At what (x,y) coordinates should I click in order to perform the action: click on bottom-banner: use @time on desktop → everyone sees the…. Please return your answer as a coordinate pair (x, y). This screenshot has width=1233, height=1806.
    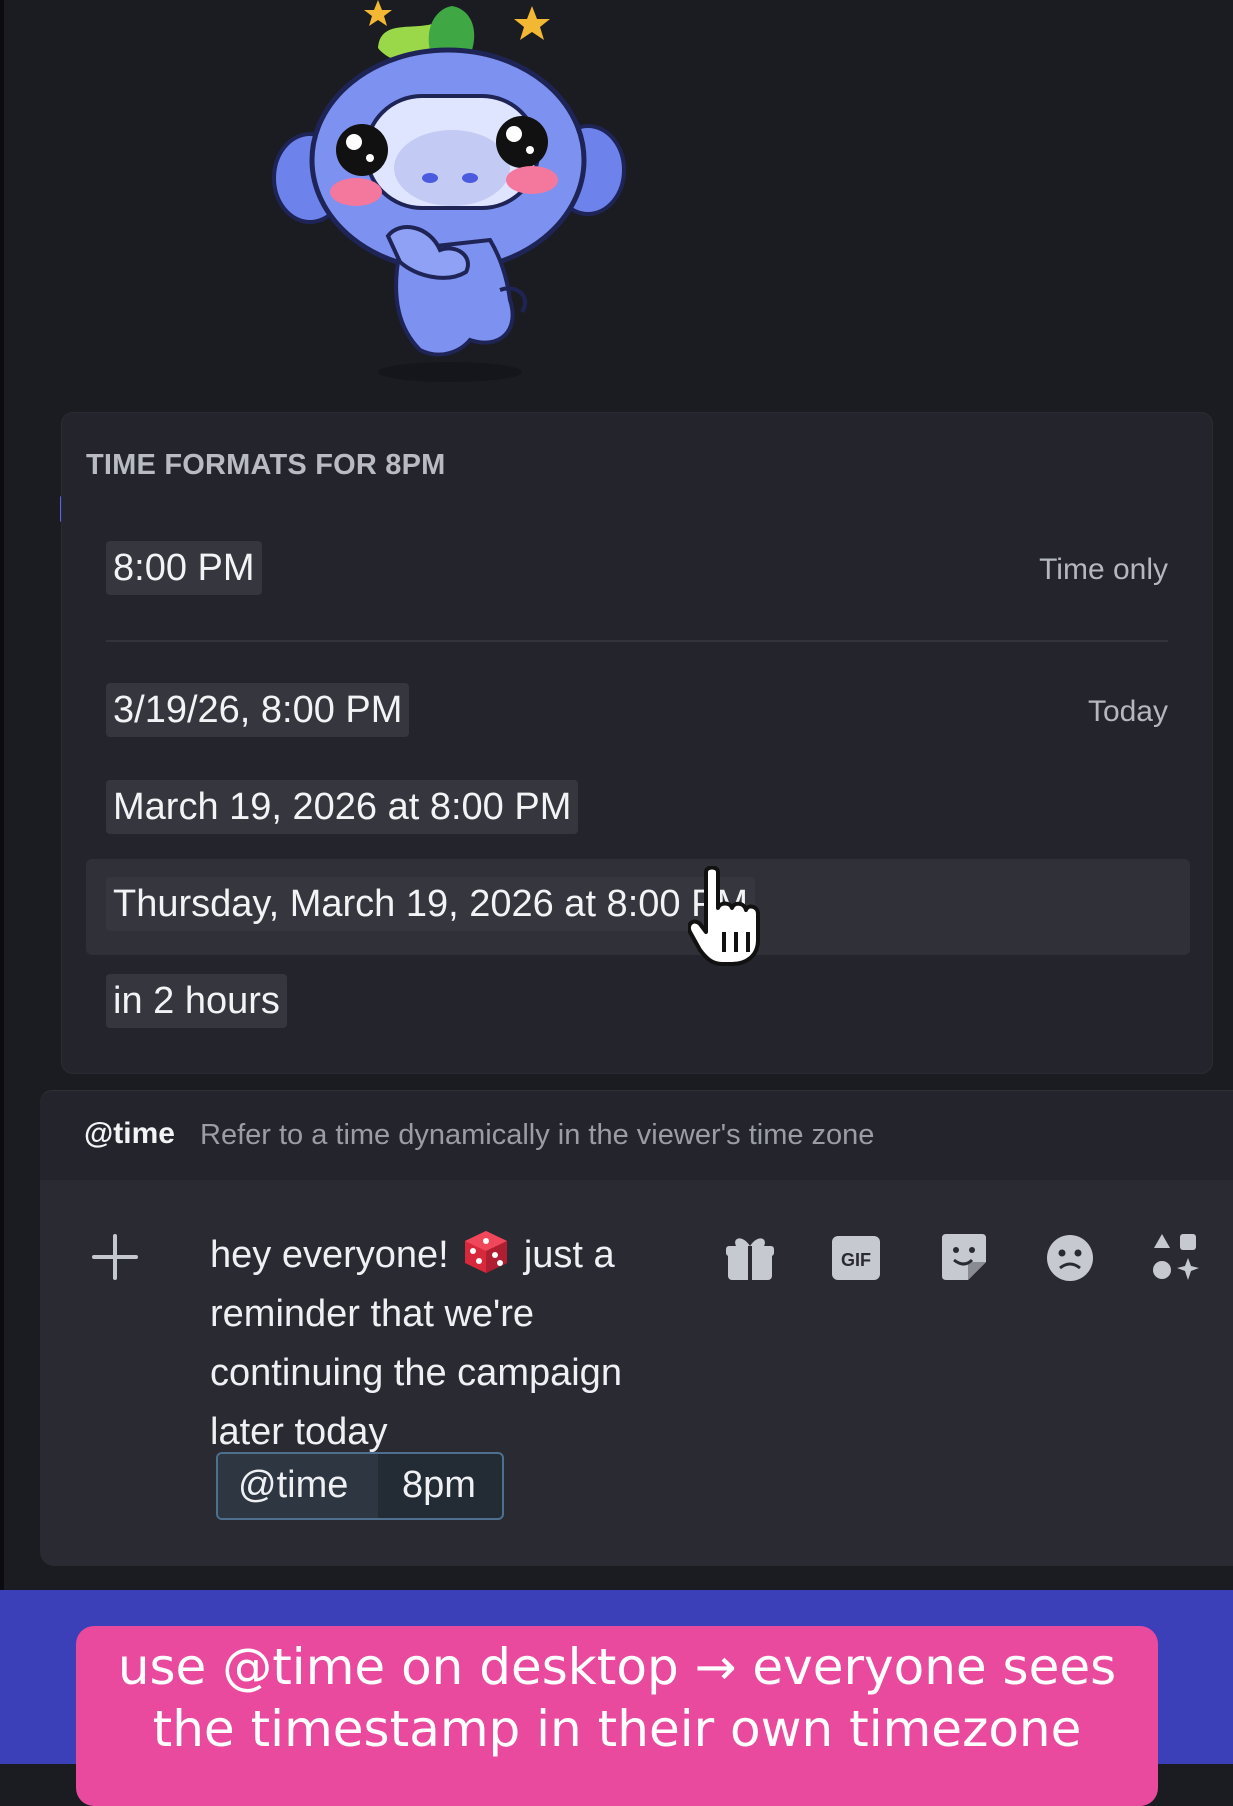
    Looking at the image, I should click on (616, 1698).